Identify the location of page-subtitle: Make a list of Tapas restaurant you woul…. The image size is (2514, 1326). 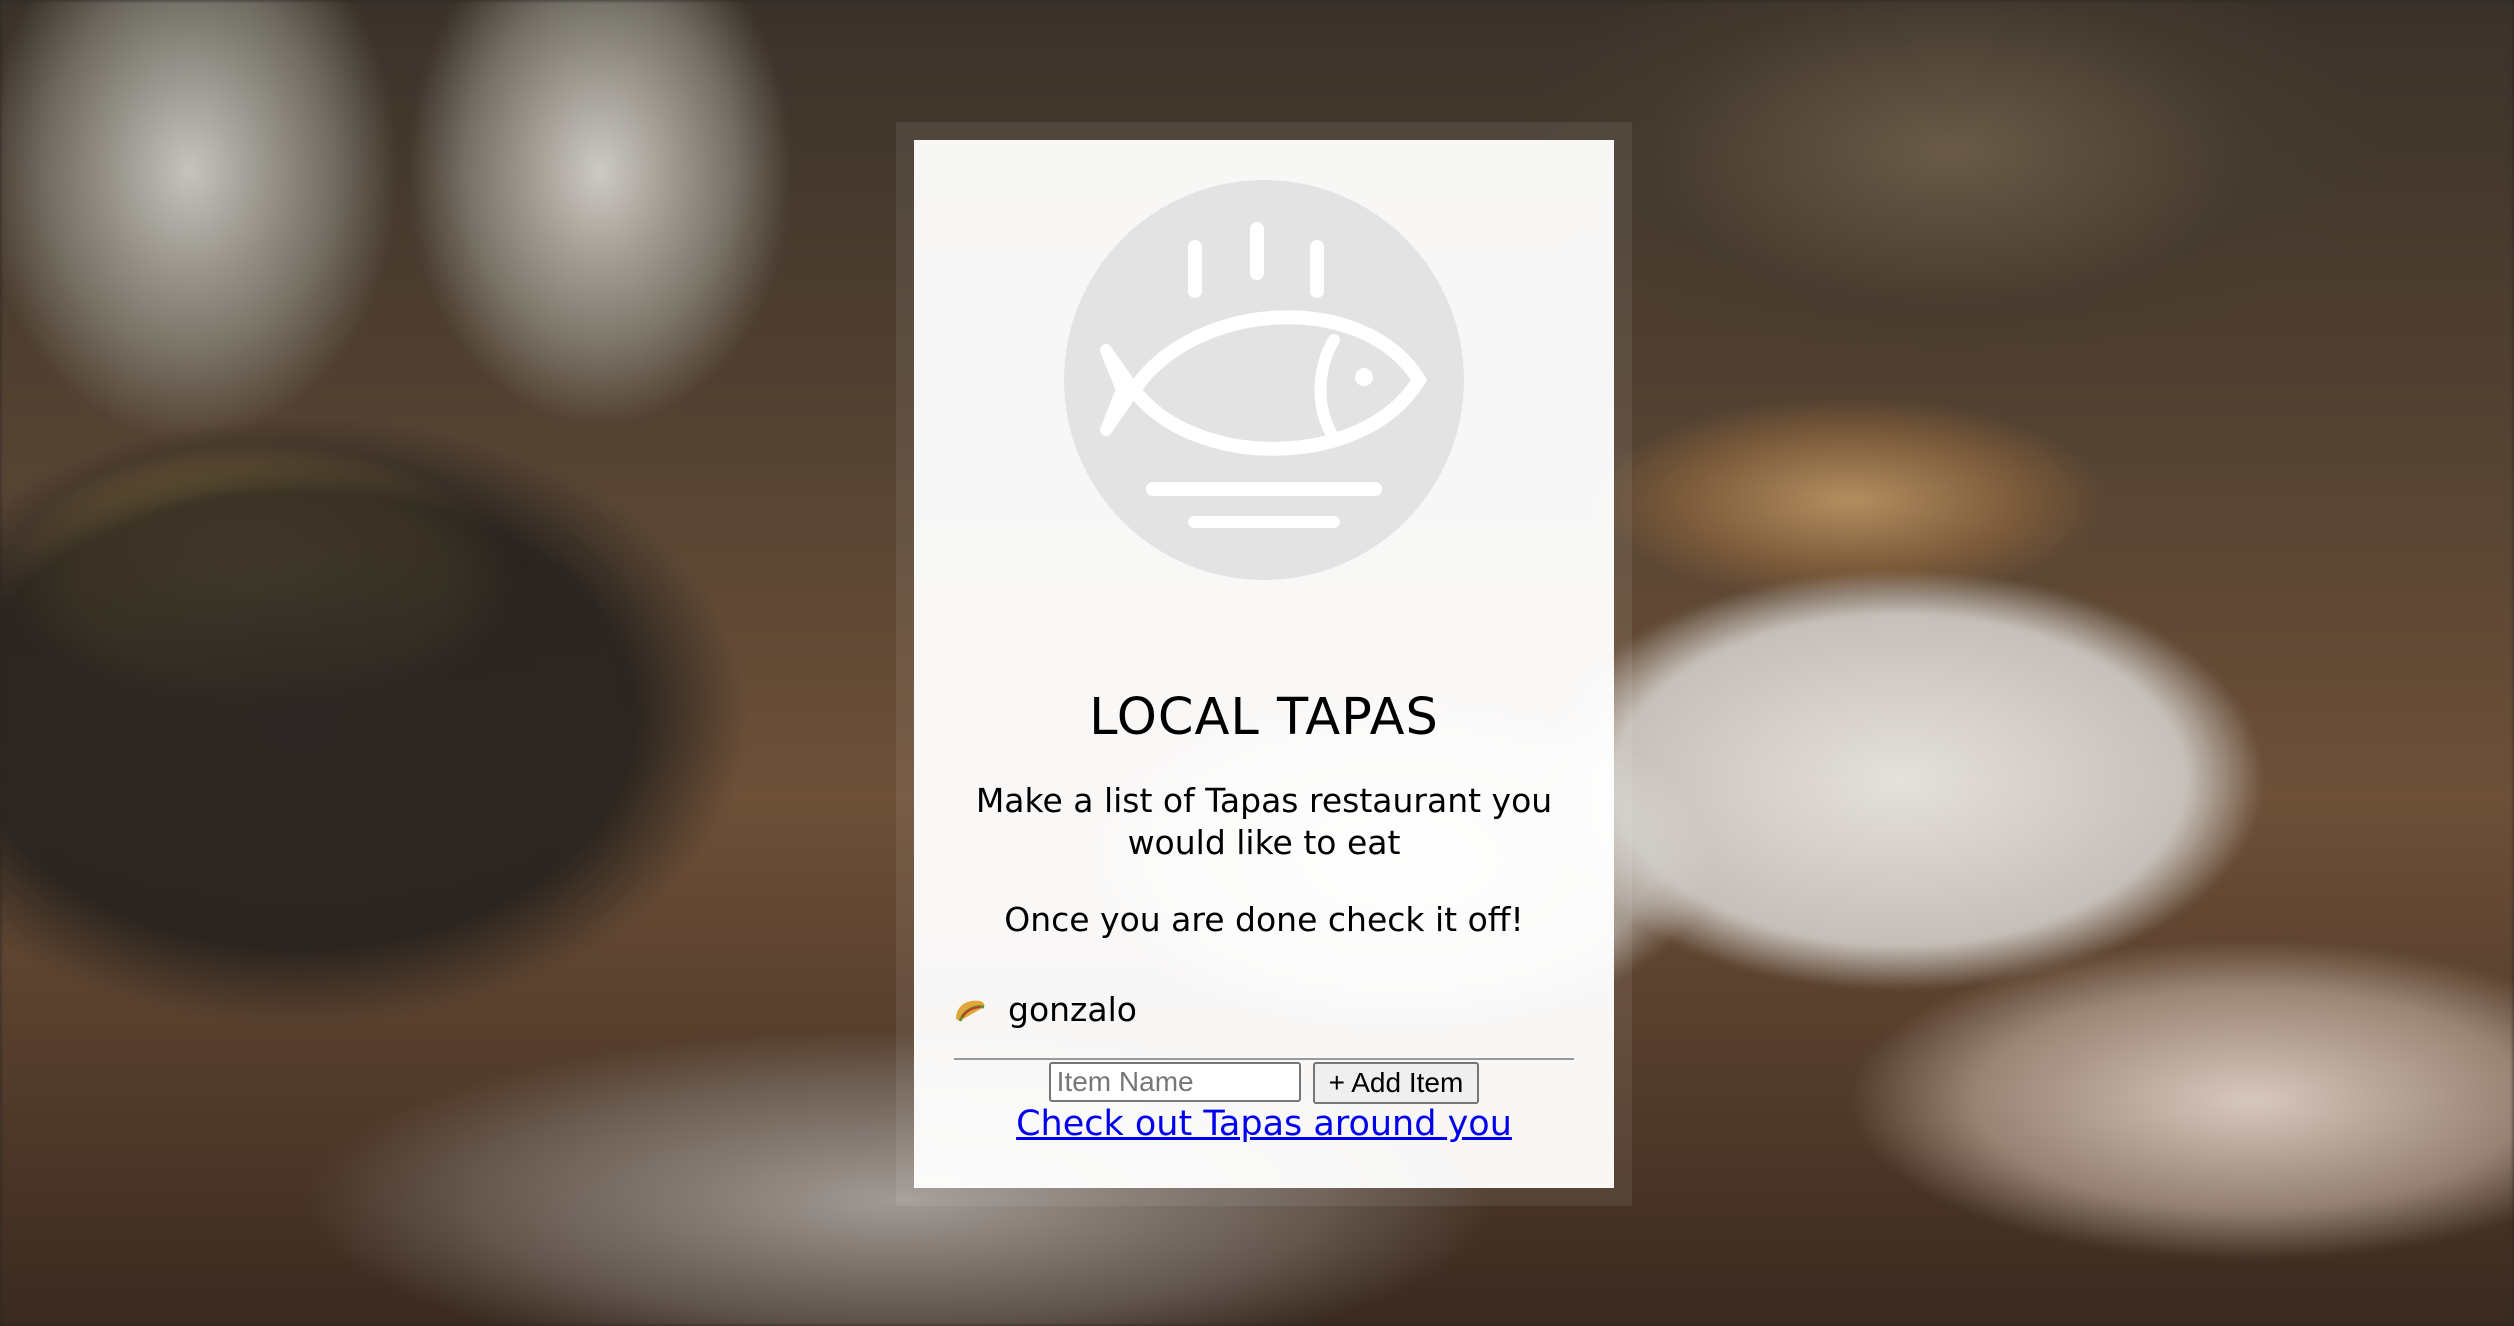
(1264, 821).